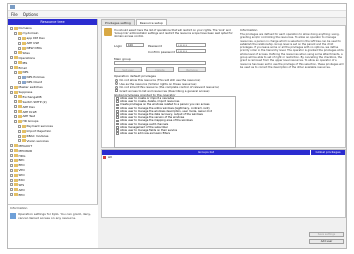 Image resolution: width=354 pixels, height=254 pixels. I want to click on set-user-button: Set user, so click(128, 69).